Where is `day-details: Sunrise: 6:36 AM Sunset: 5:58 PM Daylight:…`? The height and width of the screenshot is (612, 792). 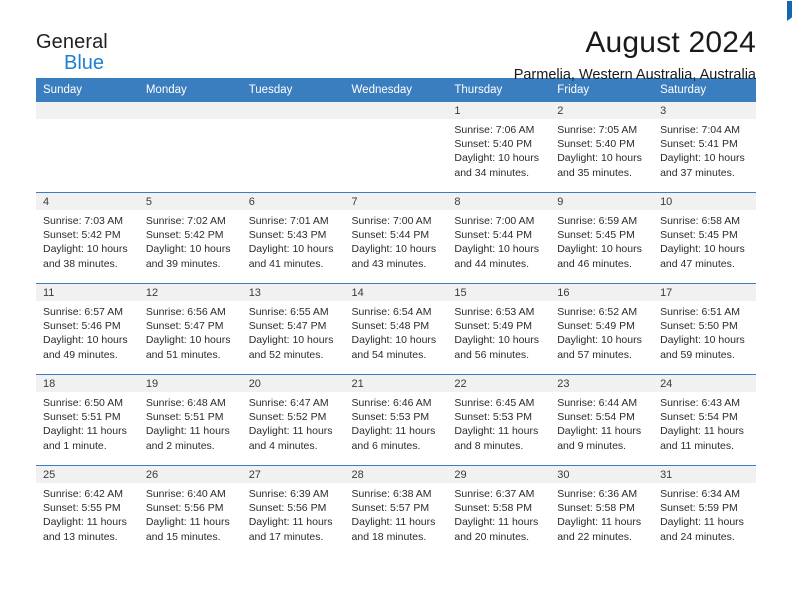 day-details: Sunrise: 6:36 AM Sunset: 5:58 PM Daylight:… is located at coordinates (601, 513).